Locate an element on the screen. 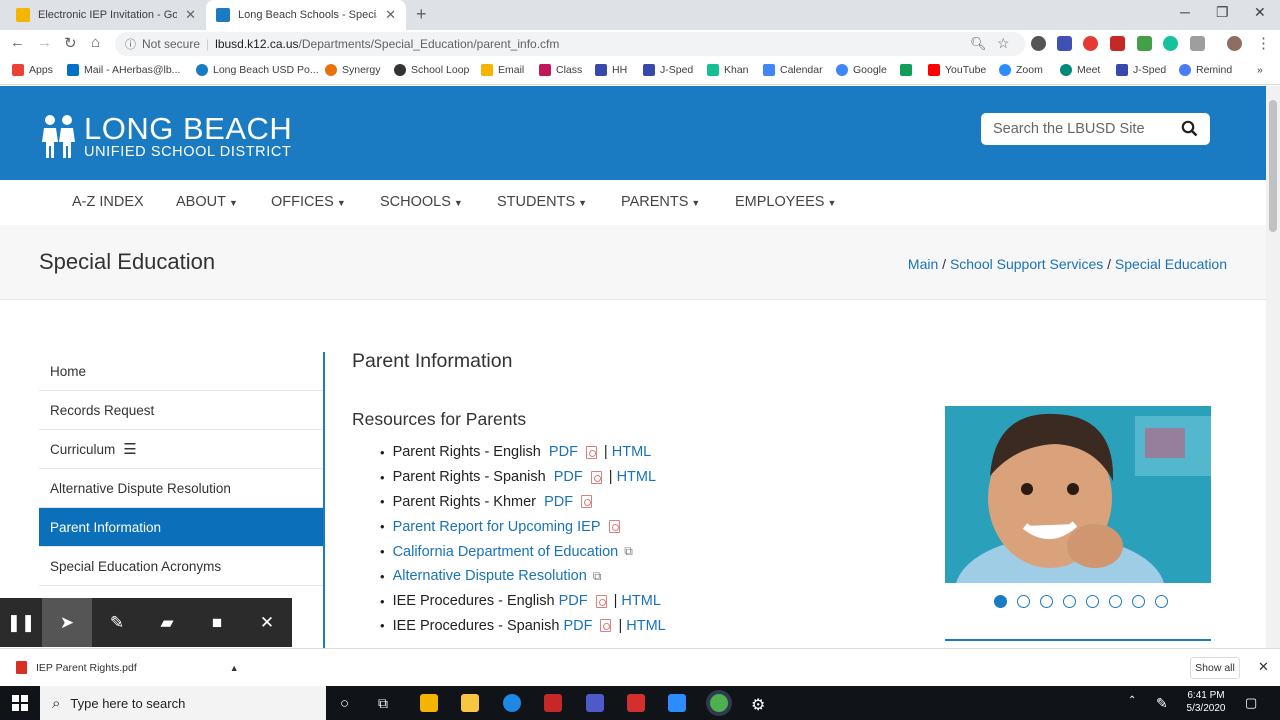 The image size is (1280, 720). extension-icon is located at coordinates (1197, 43).